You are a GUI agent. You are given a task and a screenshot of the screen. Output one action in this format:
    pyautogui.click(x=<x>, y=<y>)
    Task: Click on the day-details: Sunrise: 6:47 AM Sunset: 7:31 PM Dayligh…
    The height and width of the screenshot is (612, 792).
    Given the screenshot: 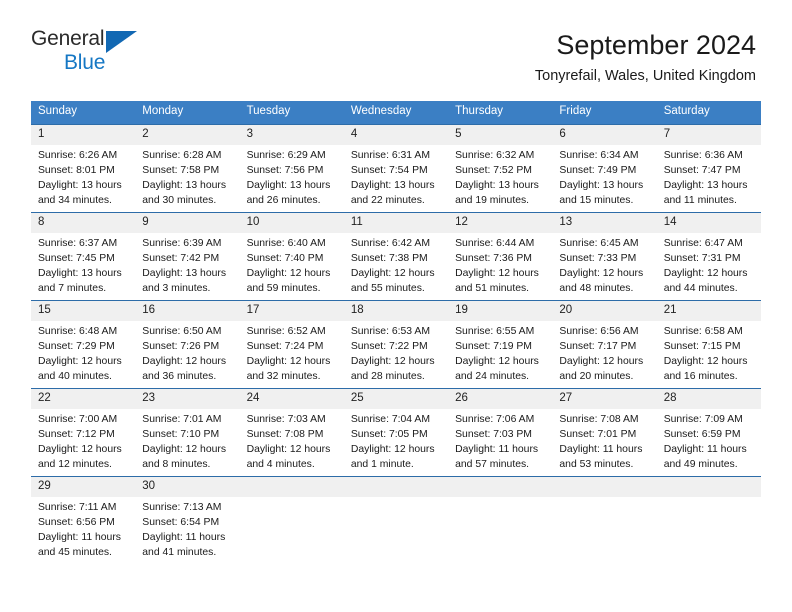 What is the action you would take?
    pyautogui.click(x=709, y=264)
    